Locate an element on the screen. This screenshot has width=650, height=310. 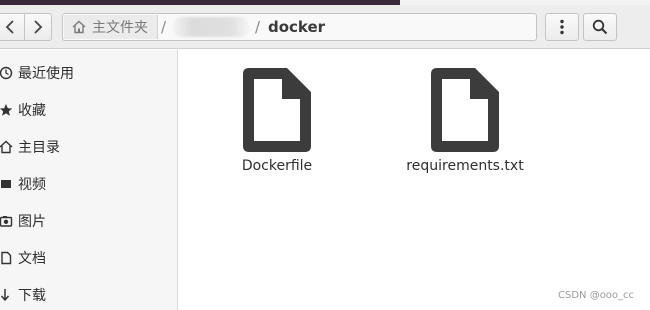
clock-icon is located at coordinates (6, 73).